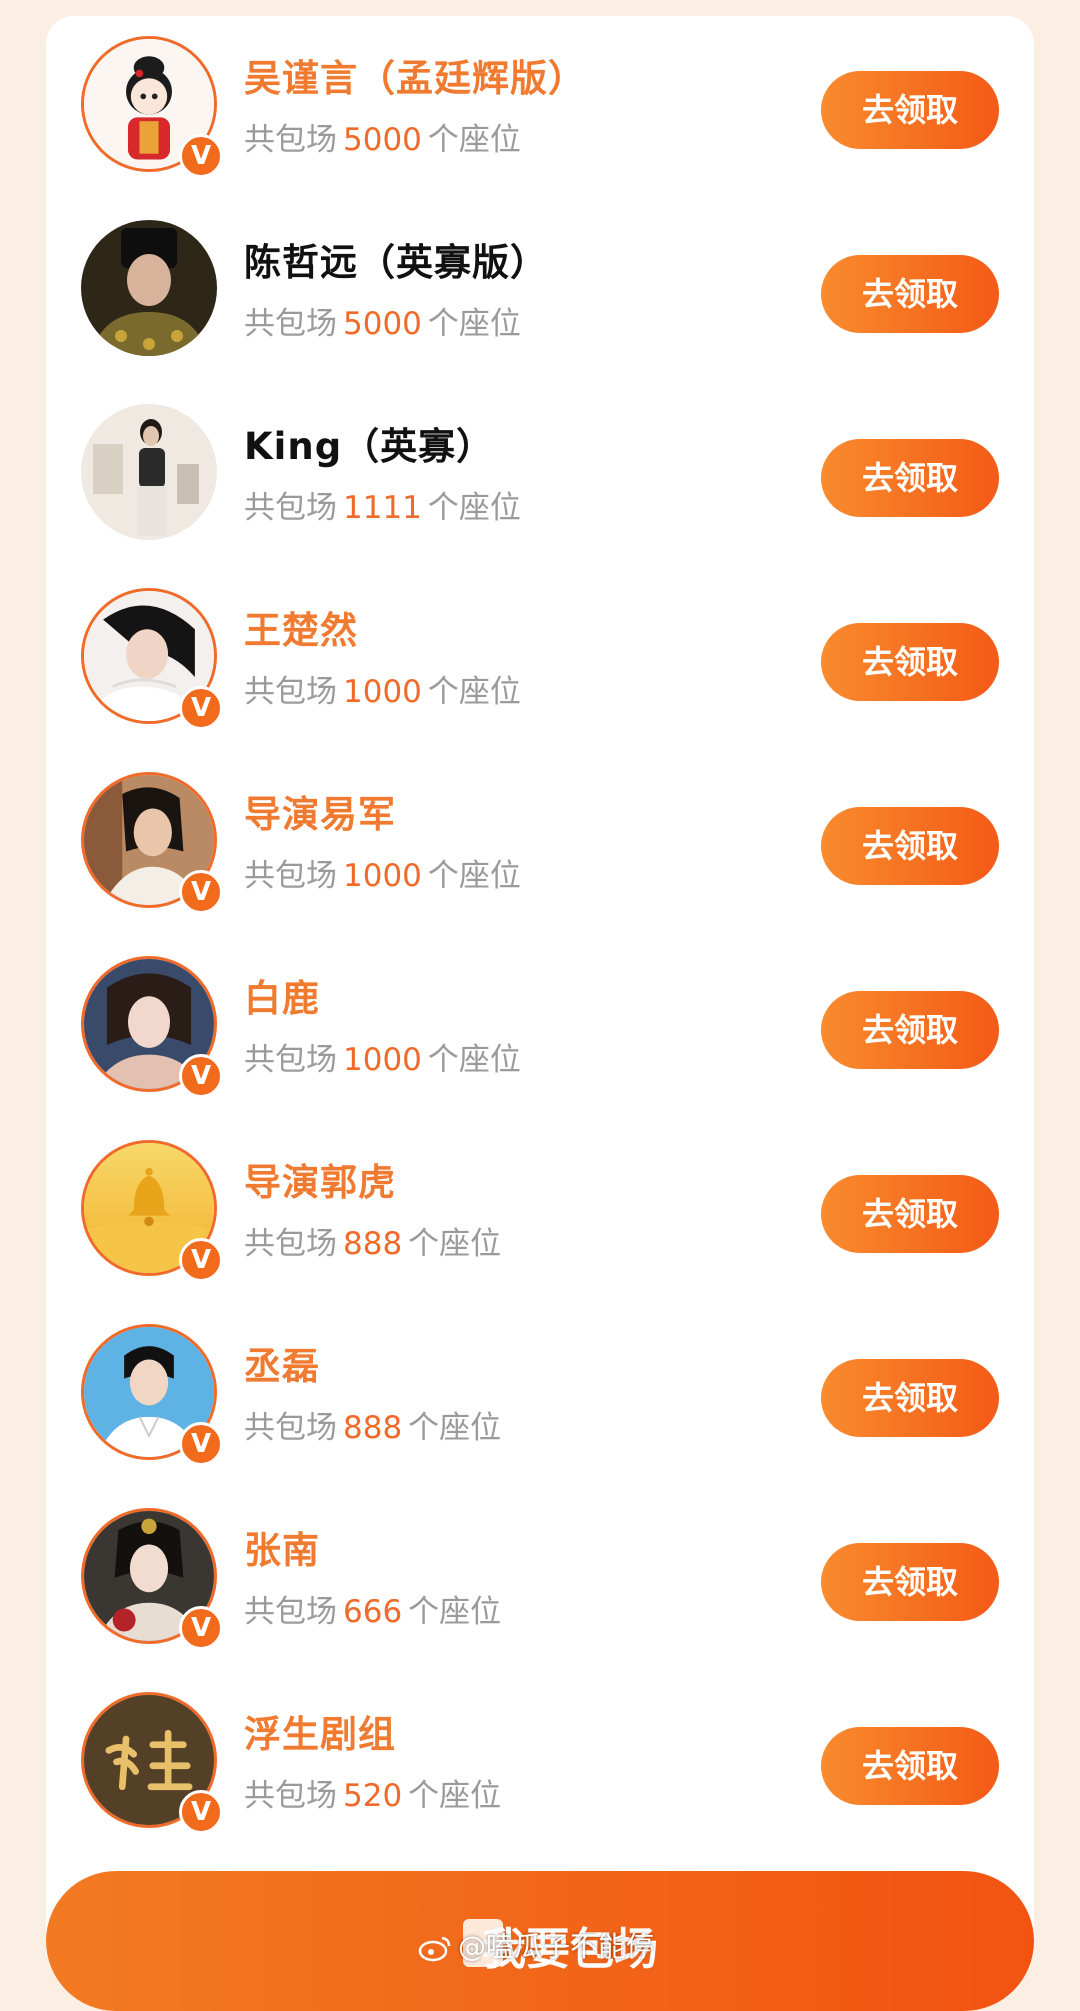 The image size is (1080, 2011). What do you see at coordinates (373, 1796) in the screenshot?
I see `seat-count: 共包场 520 个座位` at bounding box center [373, 1796].